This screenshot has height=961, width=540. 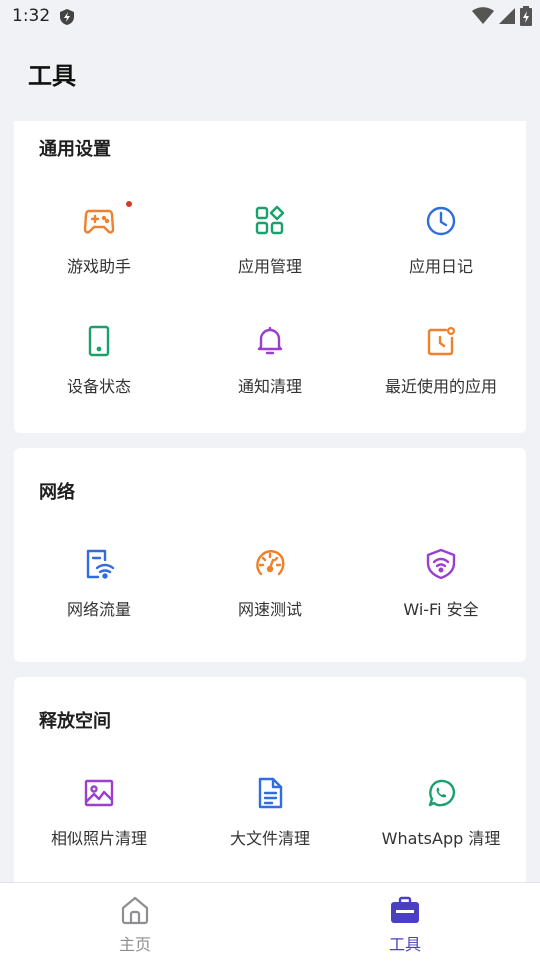 What do you see at coordinates (269, 838) in the screenshot?
I see `tool-label: 大文件清理` at bounding box center [269, 838].